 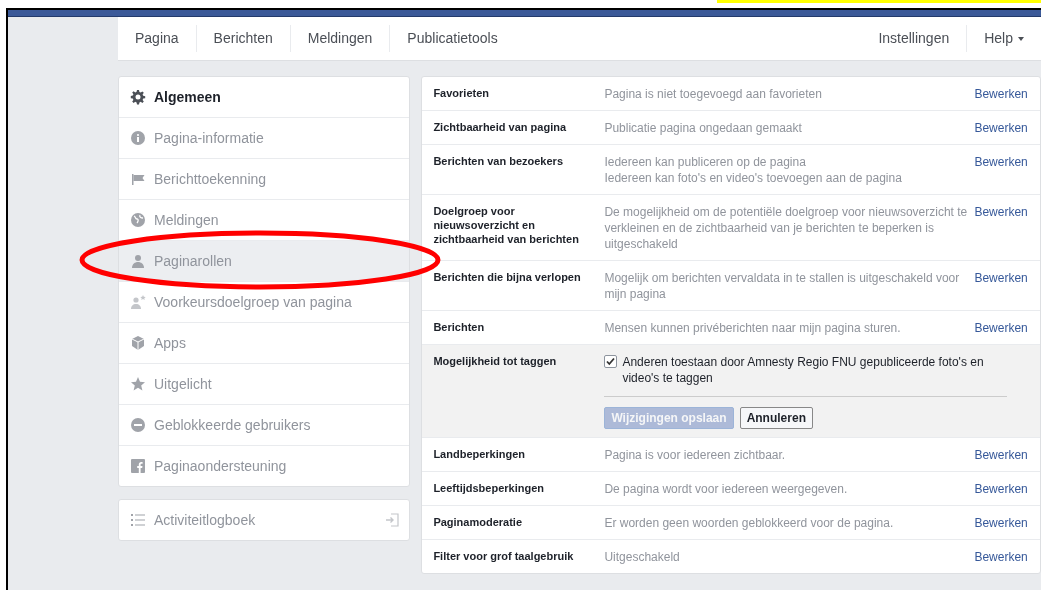 What do you see at coordinates (753, 328) in the screenshot?
I see `setting-value: Mensen kunnen privéberichten naar mijn pagina sturen.` at bounding box center [753, 328].